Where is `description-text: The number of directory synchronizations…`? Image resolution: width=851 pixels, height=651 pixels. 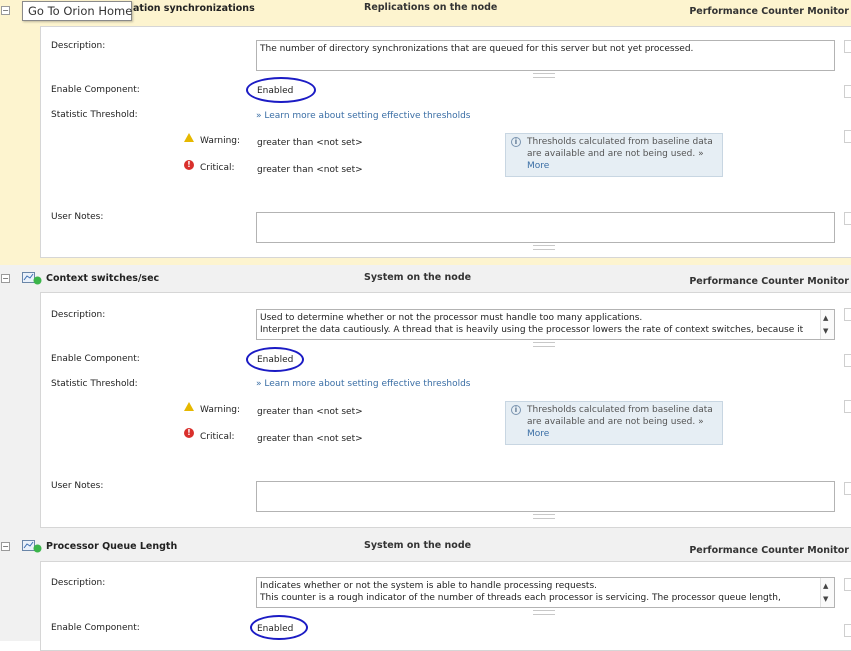
description-text: The number of directory synchronizations… is located at coordinates (477, 49).